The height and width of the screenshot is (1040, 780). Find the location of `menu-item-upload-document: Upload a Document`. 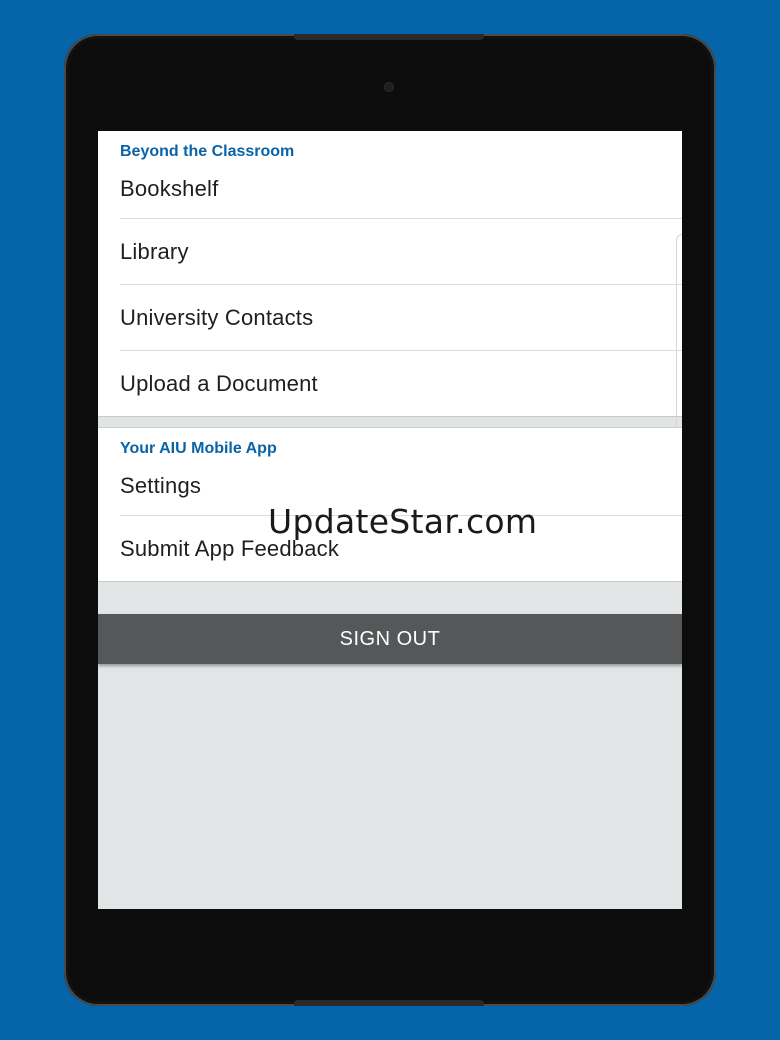

menu-item-upload-document: Upload a Document is located at coordinates (401, 383).